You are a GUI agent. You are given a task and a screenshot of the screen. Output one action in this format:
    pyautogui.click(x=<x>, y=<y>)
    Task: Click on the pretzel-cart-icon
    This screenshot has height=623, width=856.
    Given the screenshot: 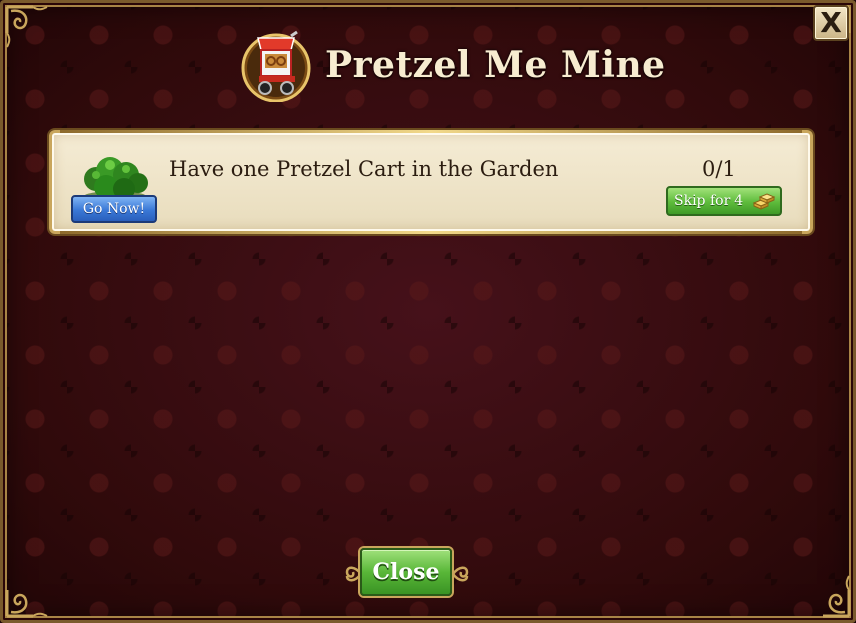 What is the action you would take?
    pyautogui.click(x=276, y=66)
    